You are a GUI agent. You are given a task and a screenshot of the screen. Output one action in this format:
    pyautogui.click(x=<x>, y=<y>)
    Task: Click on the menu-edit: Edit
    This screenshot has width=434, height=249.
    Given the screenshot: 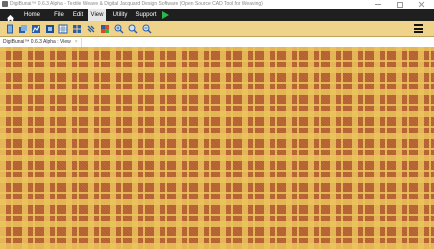 What is the action you would take?
    pyautogui.click(x=78, y=15)
    